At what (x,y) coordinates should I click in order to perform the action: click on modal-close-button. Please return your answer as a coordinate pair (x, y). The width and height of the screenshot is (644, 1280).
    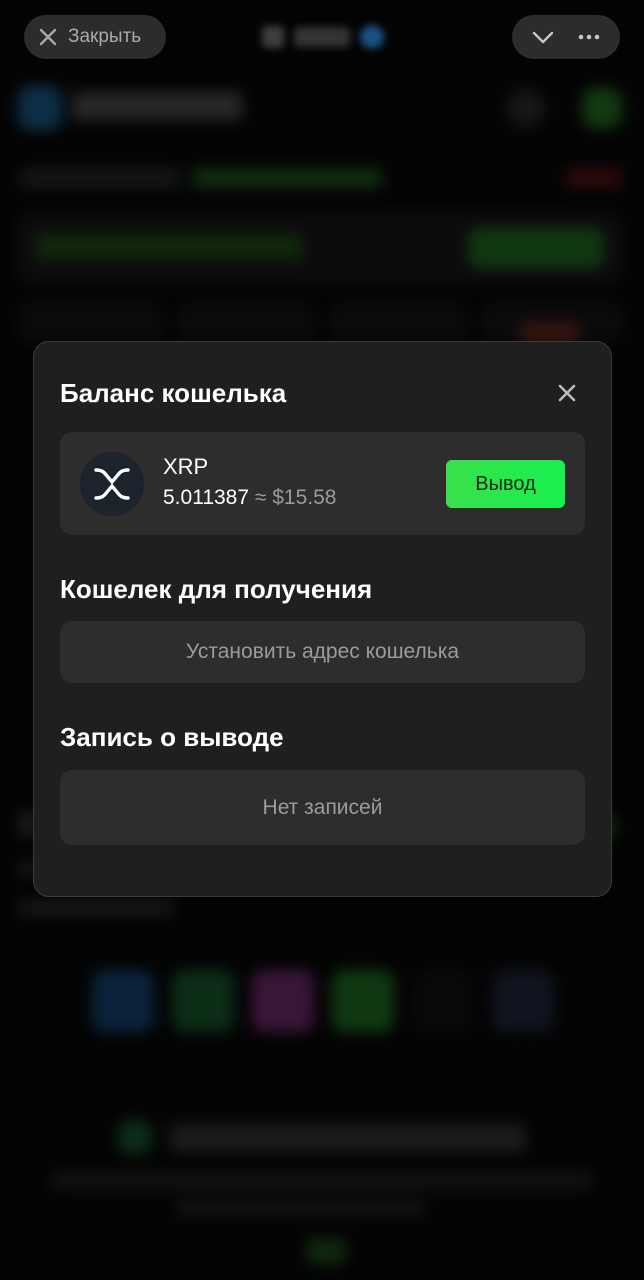
    Looking at the image, I should click on (567, 393).